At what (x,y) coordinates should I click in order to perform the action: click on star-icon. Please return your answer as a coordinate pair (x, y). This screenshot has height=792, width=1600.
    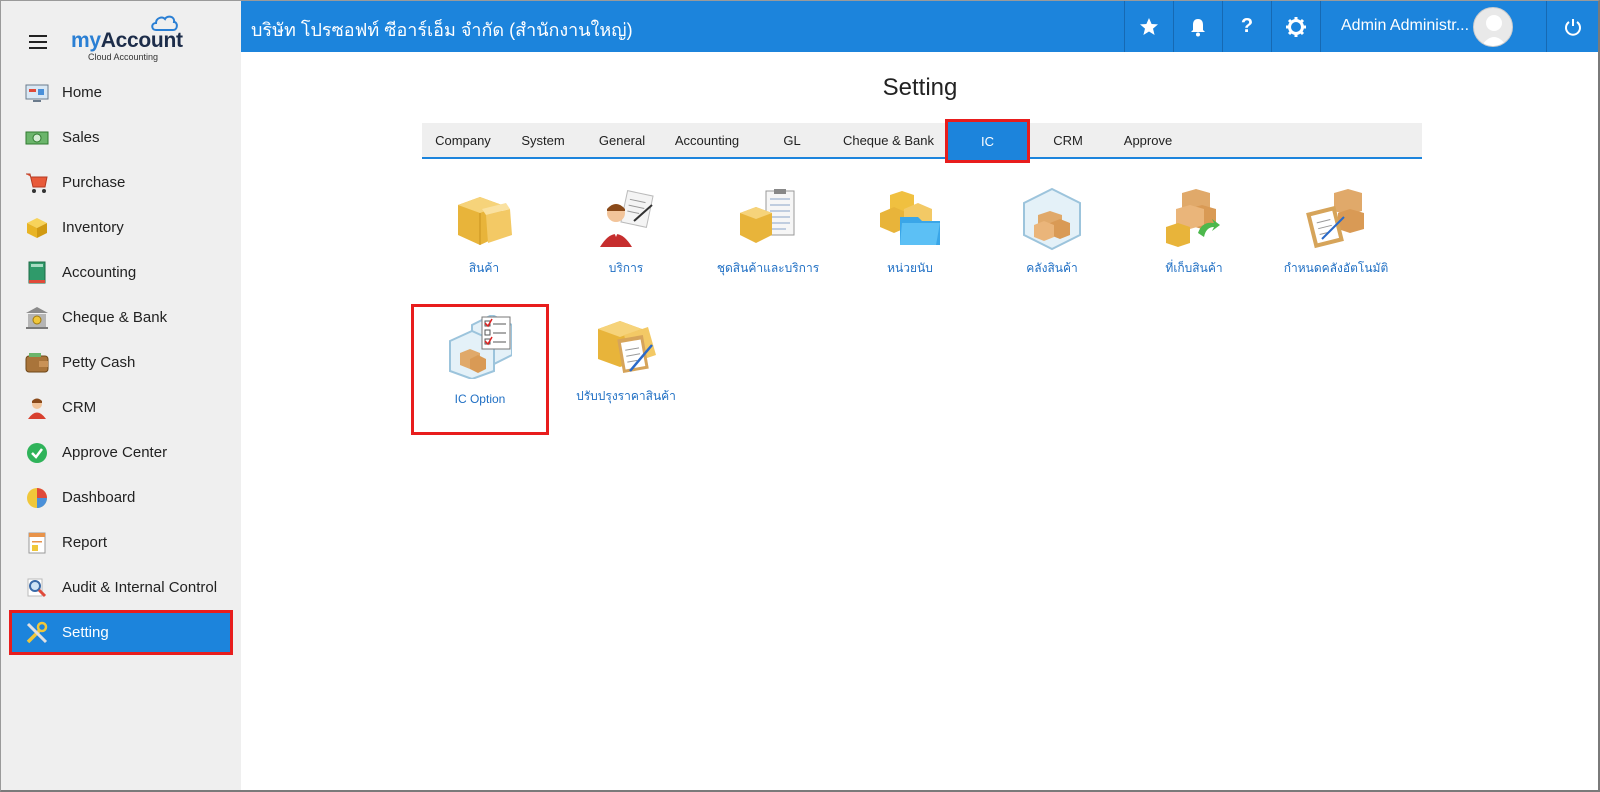
    Looking at the image, I should click on (1149, 26).